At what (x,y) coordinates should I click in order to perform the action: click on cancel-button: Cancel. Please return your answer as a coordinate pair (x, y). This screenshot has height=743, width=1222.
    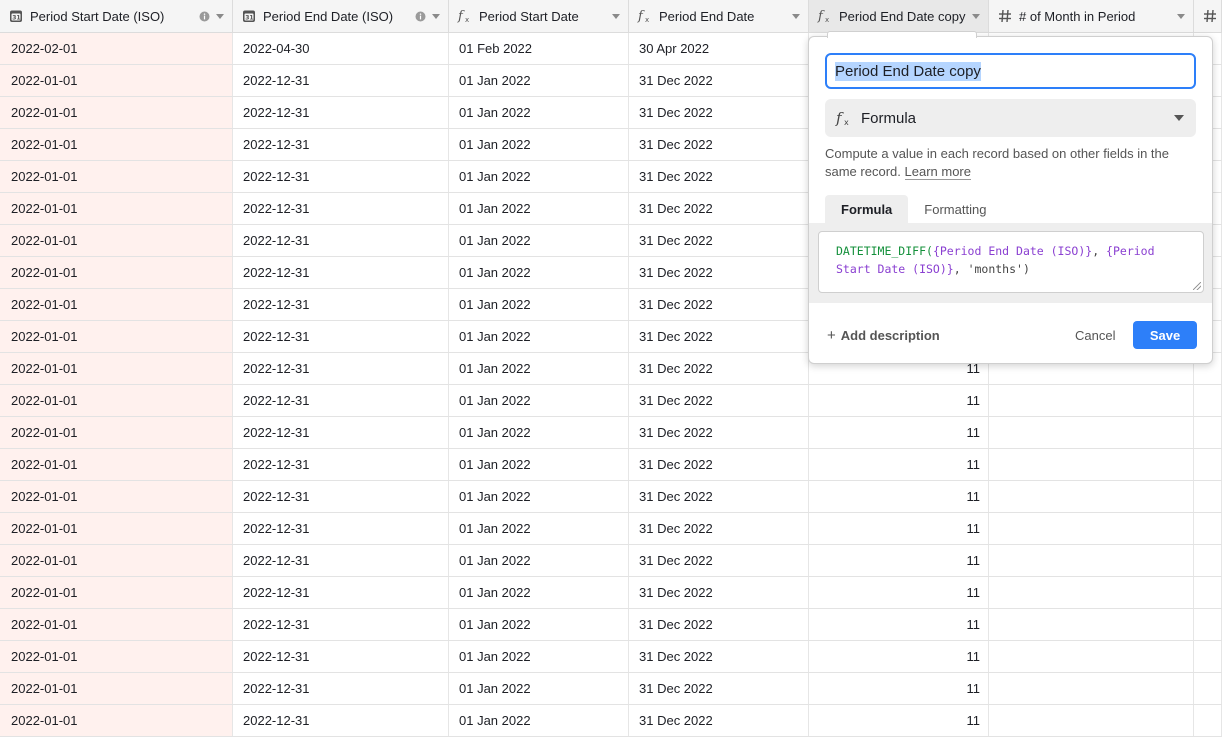
    Looking at the image, I should click on (1095, 335).